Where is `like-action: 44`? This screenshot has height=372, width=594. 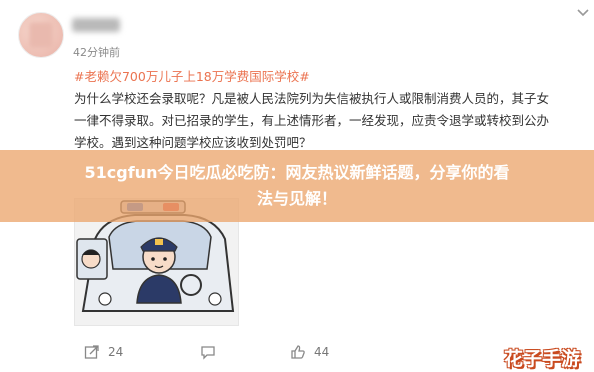
like-action: 44 is located at coordinates (309, 352).